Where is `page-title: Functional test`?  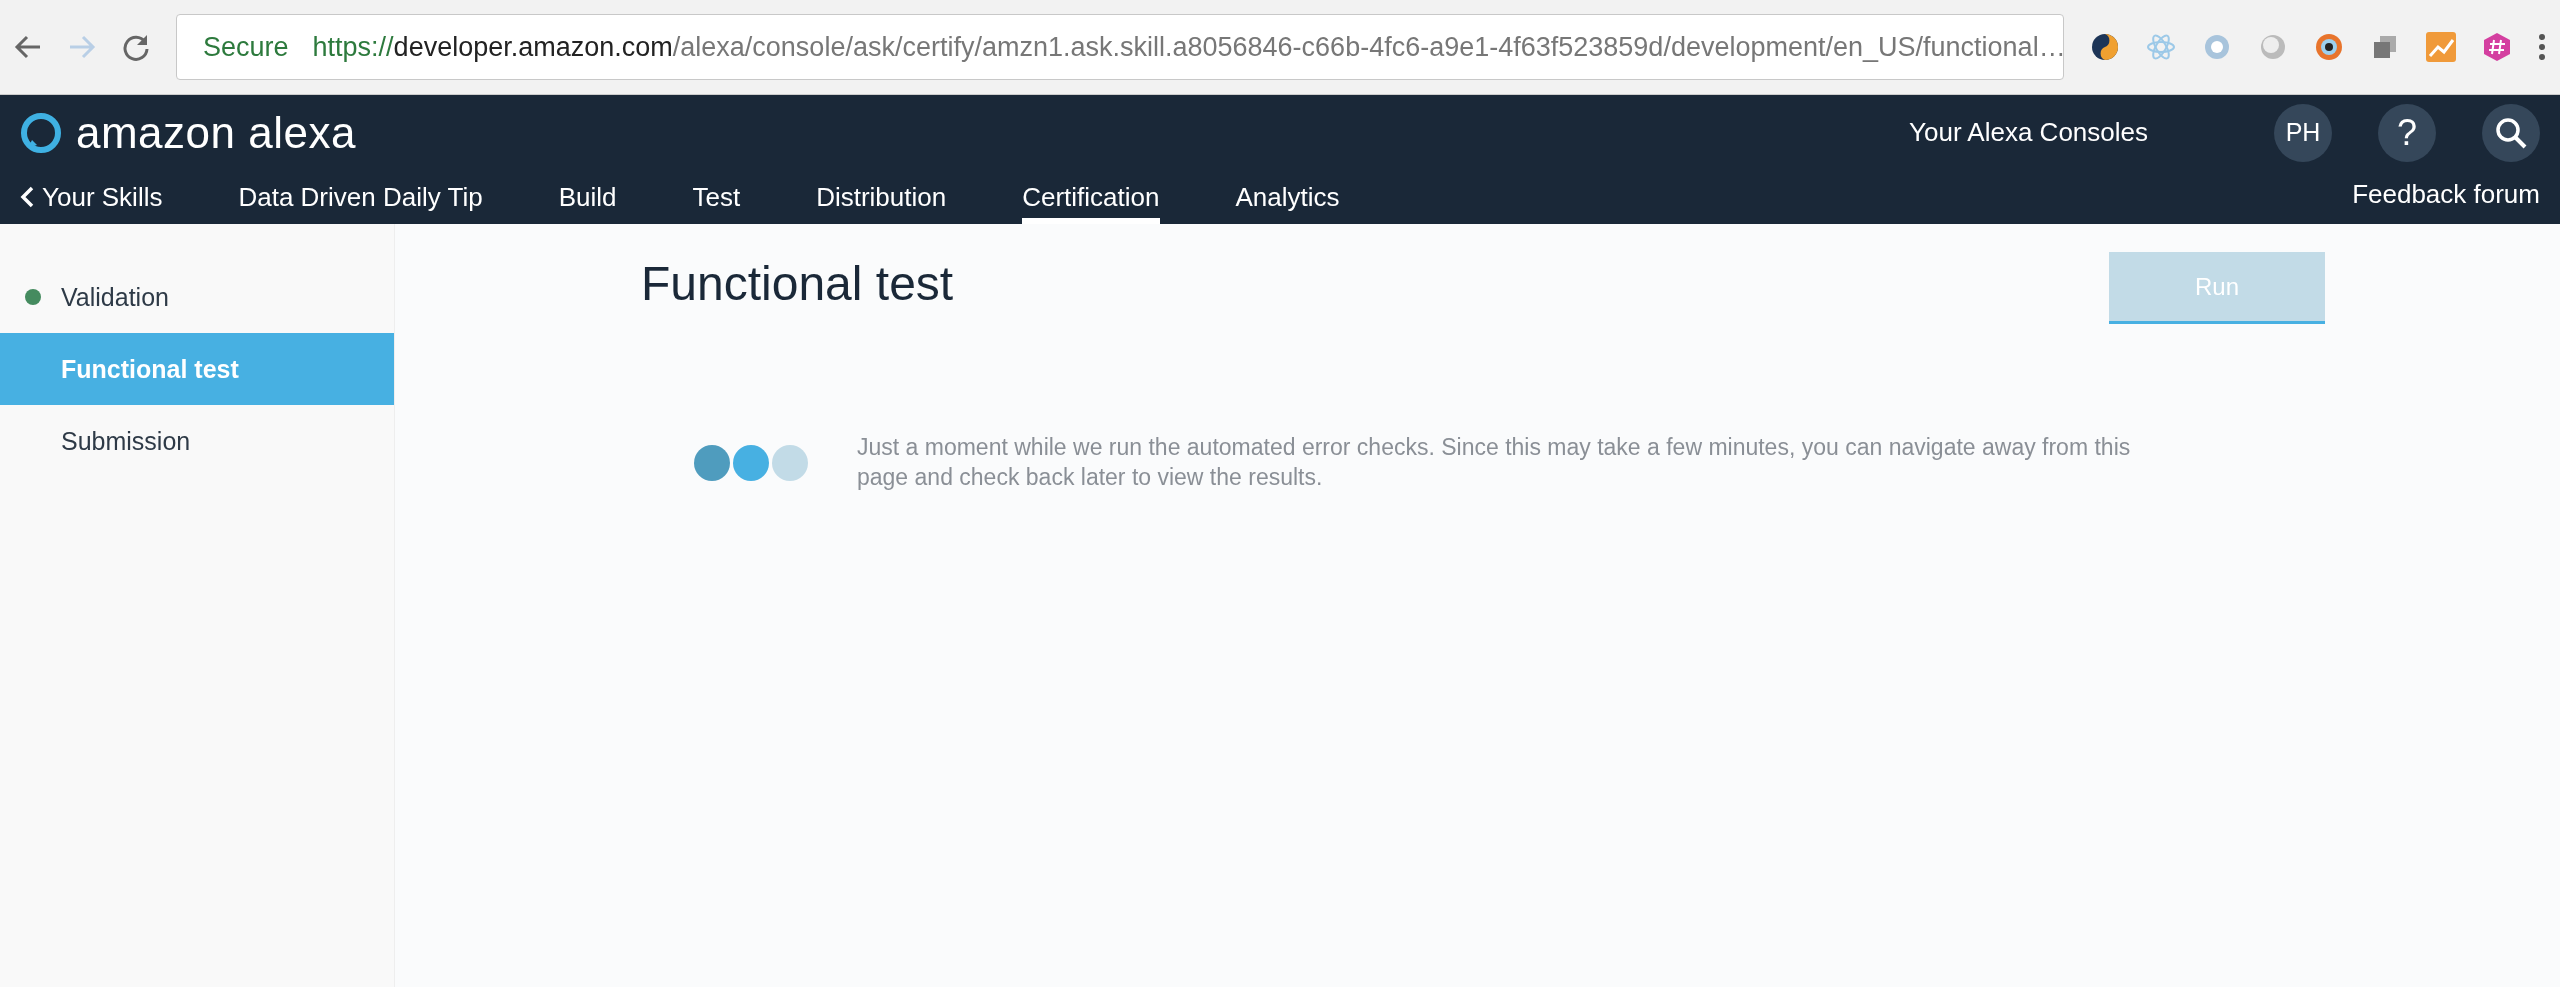
page-title: Functional test is located at coordinates (798, 283).